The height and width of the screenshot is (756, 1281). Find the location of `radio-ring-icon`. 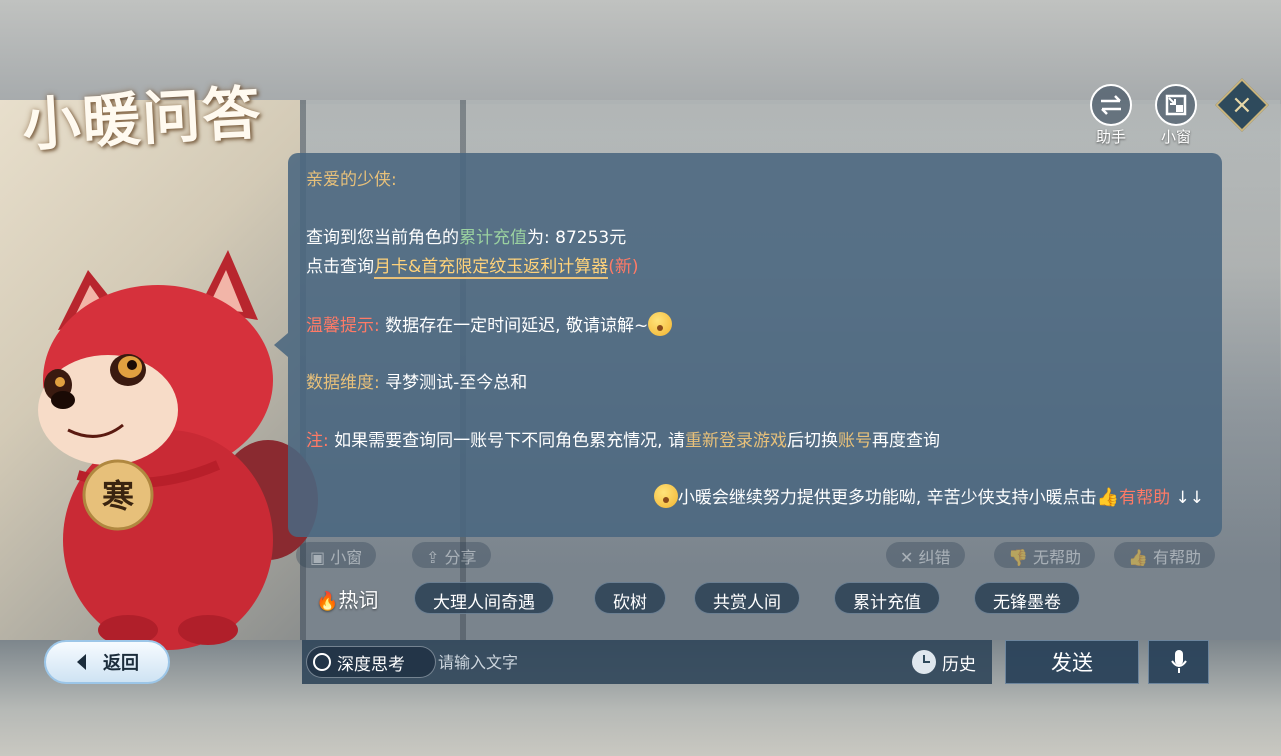

radio-ring-icon is located at coordinates (322, 662).